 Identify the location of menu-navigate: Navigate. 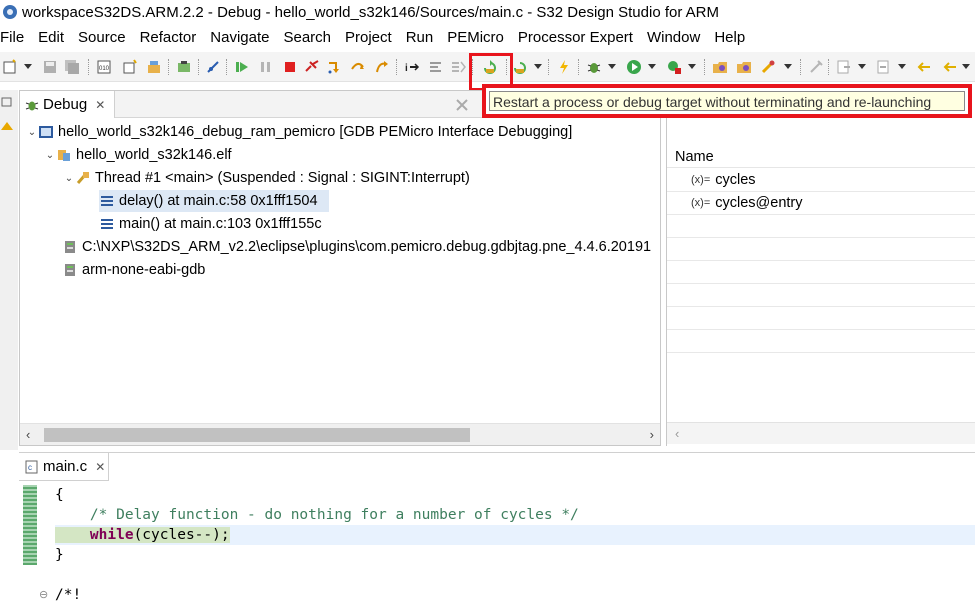
(239, 37).